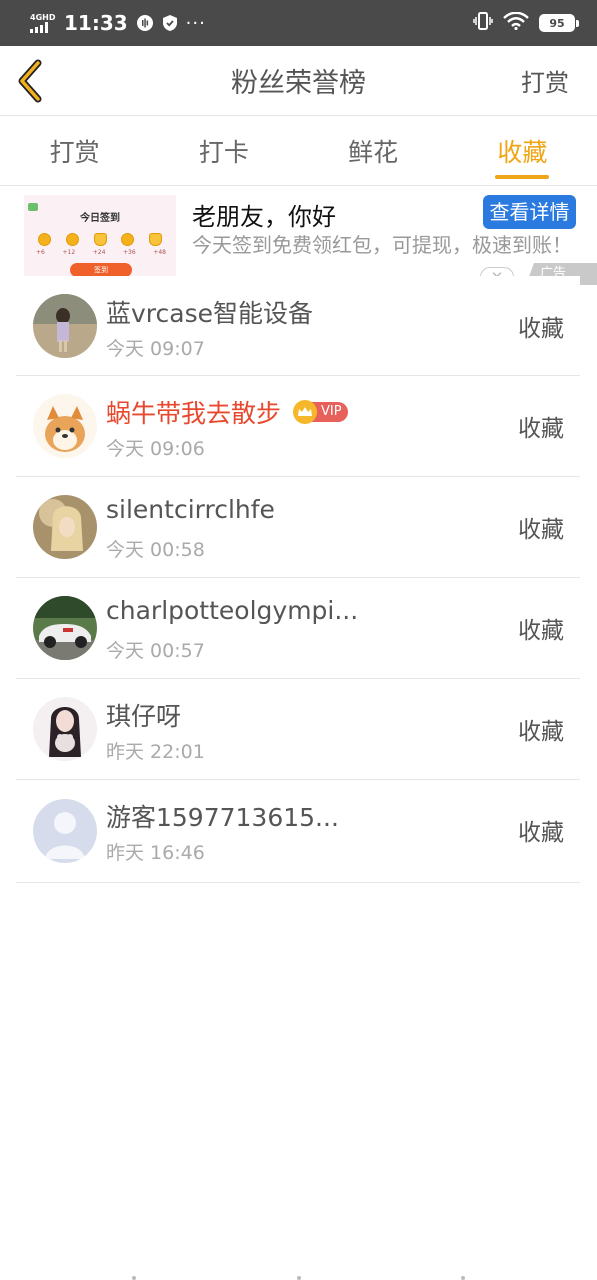 The height and width of the screenshot is (1280, 597). What do you see at coordinates (223, 150) in the screenshot?
I see `tab-checkin: 打卡` at bounding box center [223, 150].